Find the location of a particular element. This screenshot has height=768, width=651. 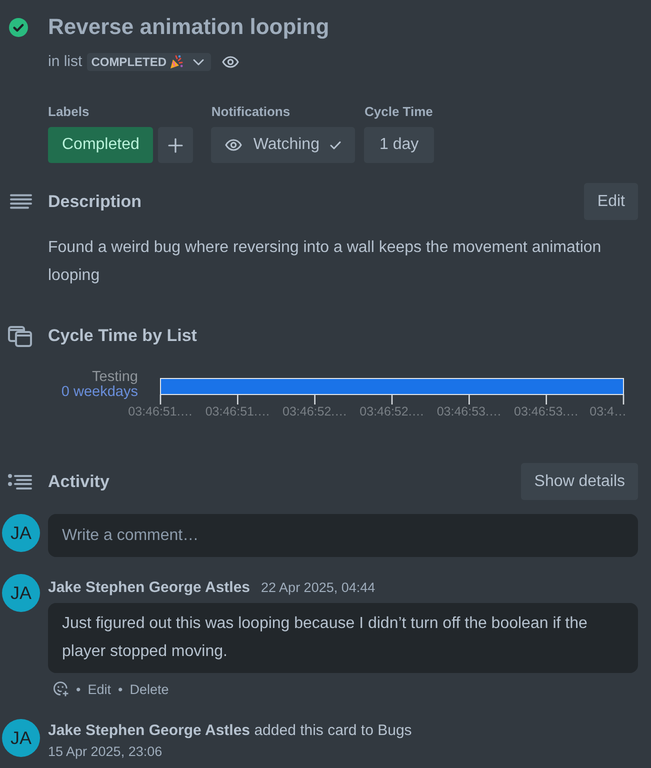

cycle-time-button: 1 day is located at coordinates (399, 145).